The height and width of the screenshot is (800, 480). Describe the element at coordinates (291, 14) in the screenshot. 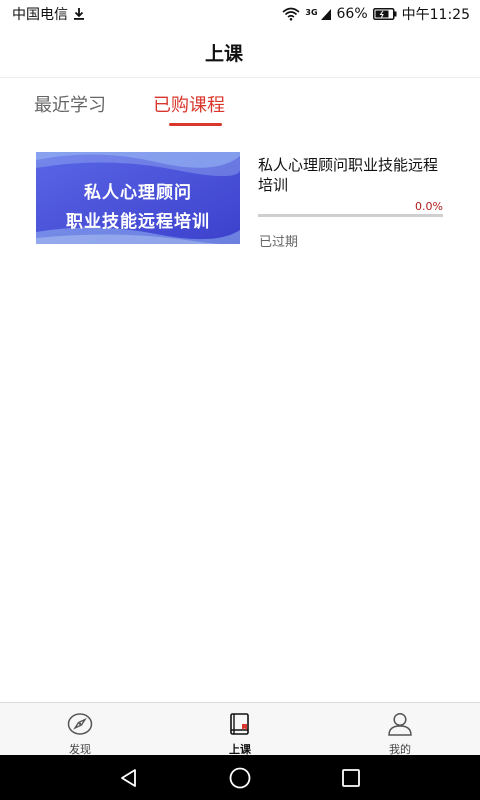

I see `wifi-icon` at that location.